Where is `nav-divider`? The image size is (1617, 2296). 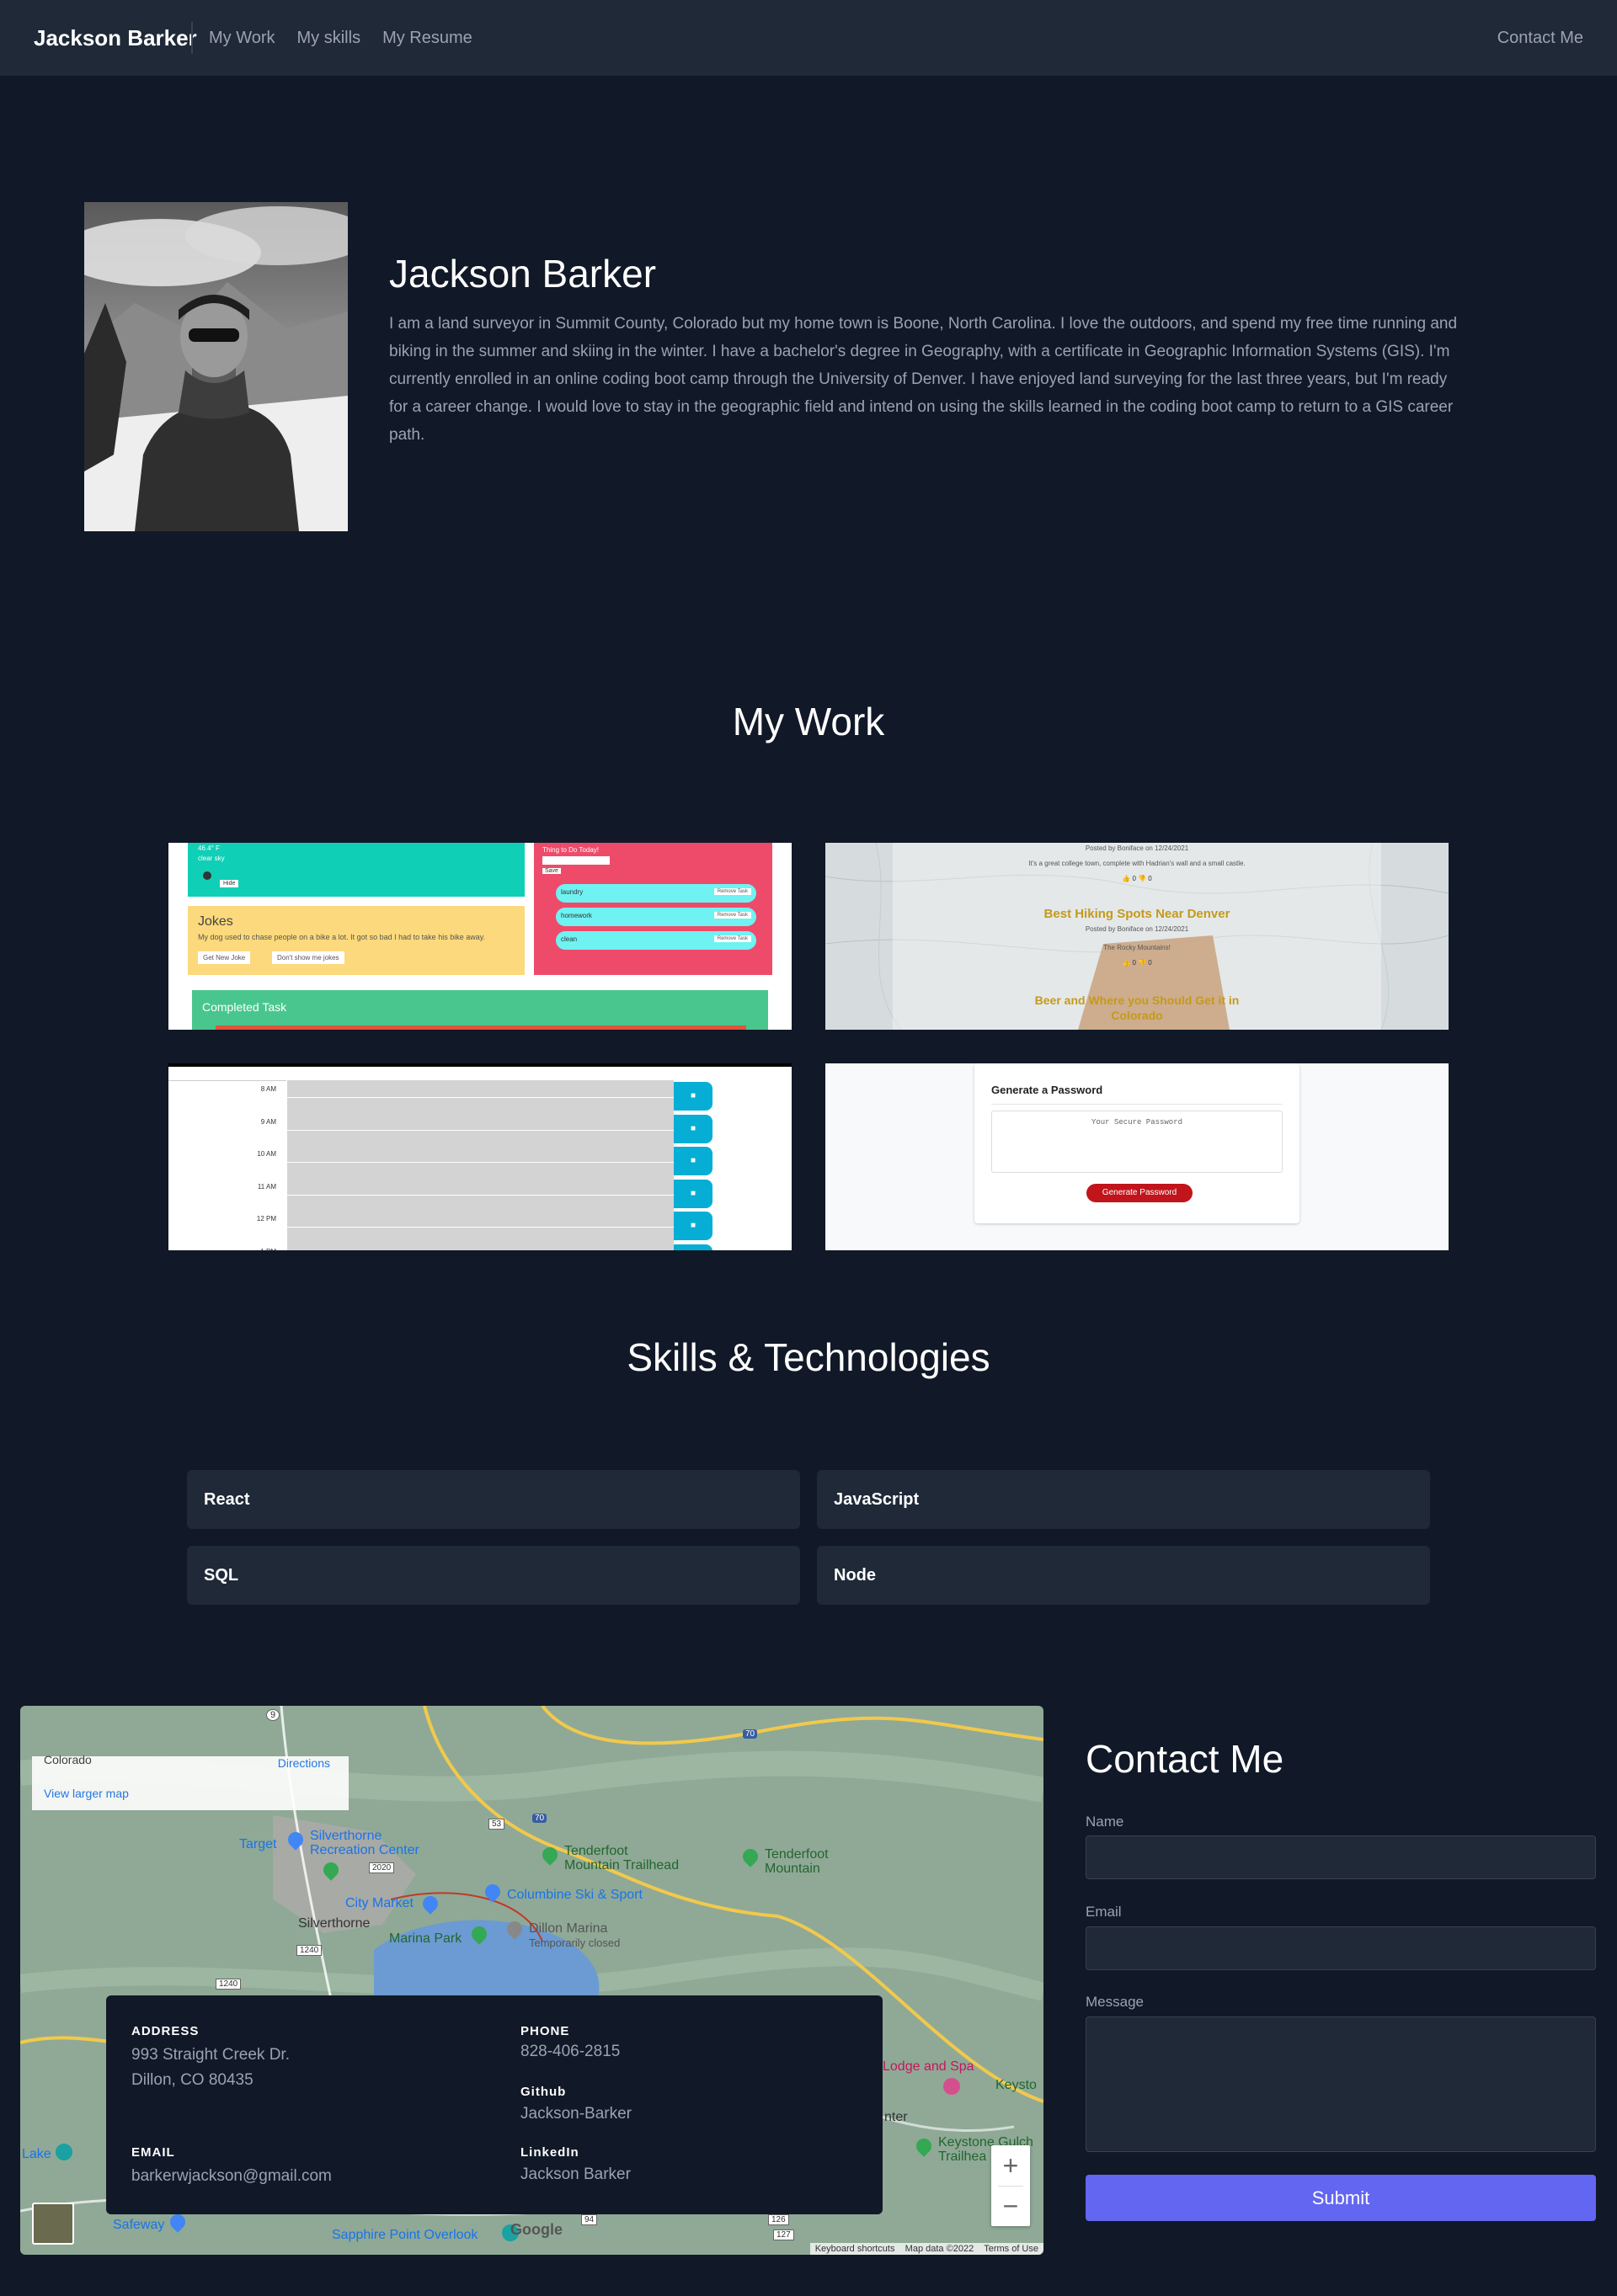 nav-divider is located at coordinates (192, 38).